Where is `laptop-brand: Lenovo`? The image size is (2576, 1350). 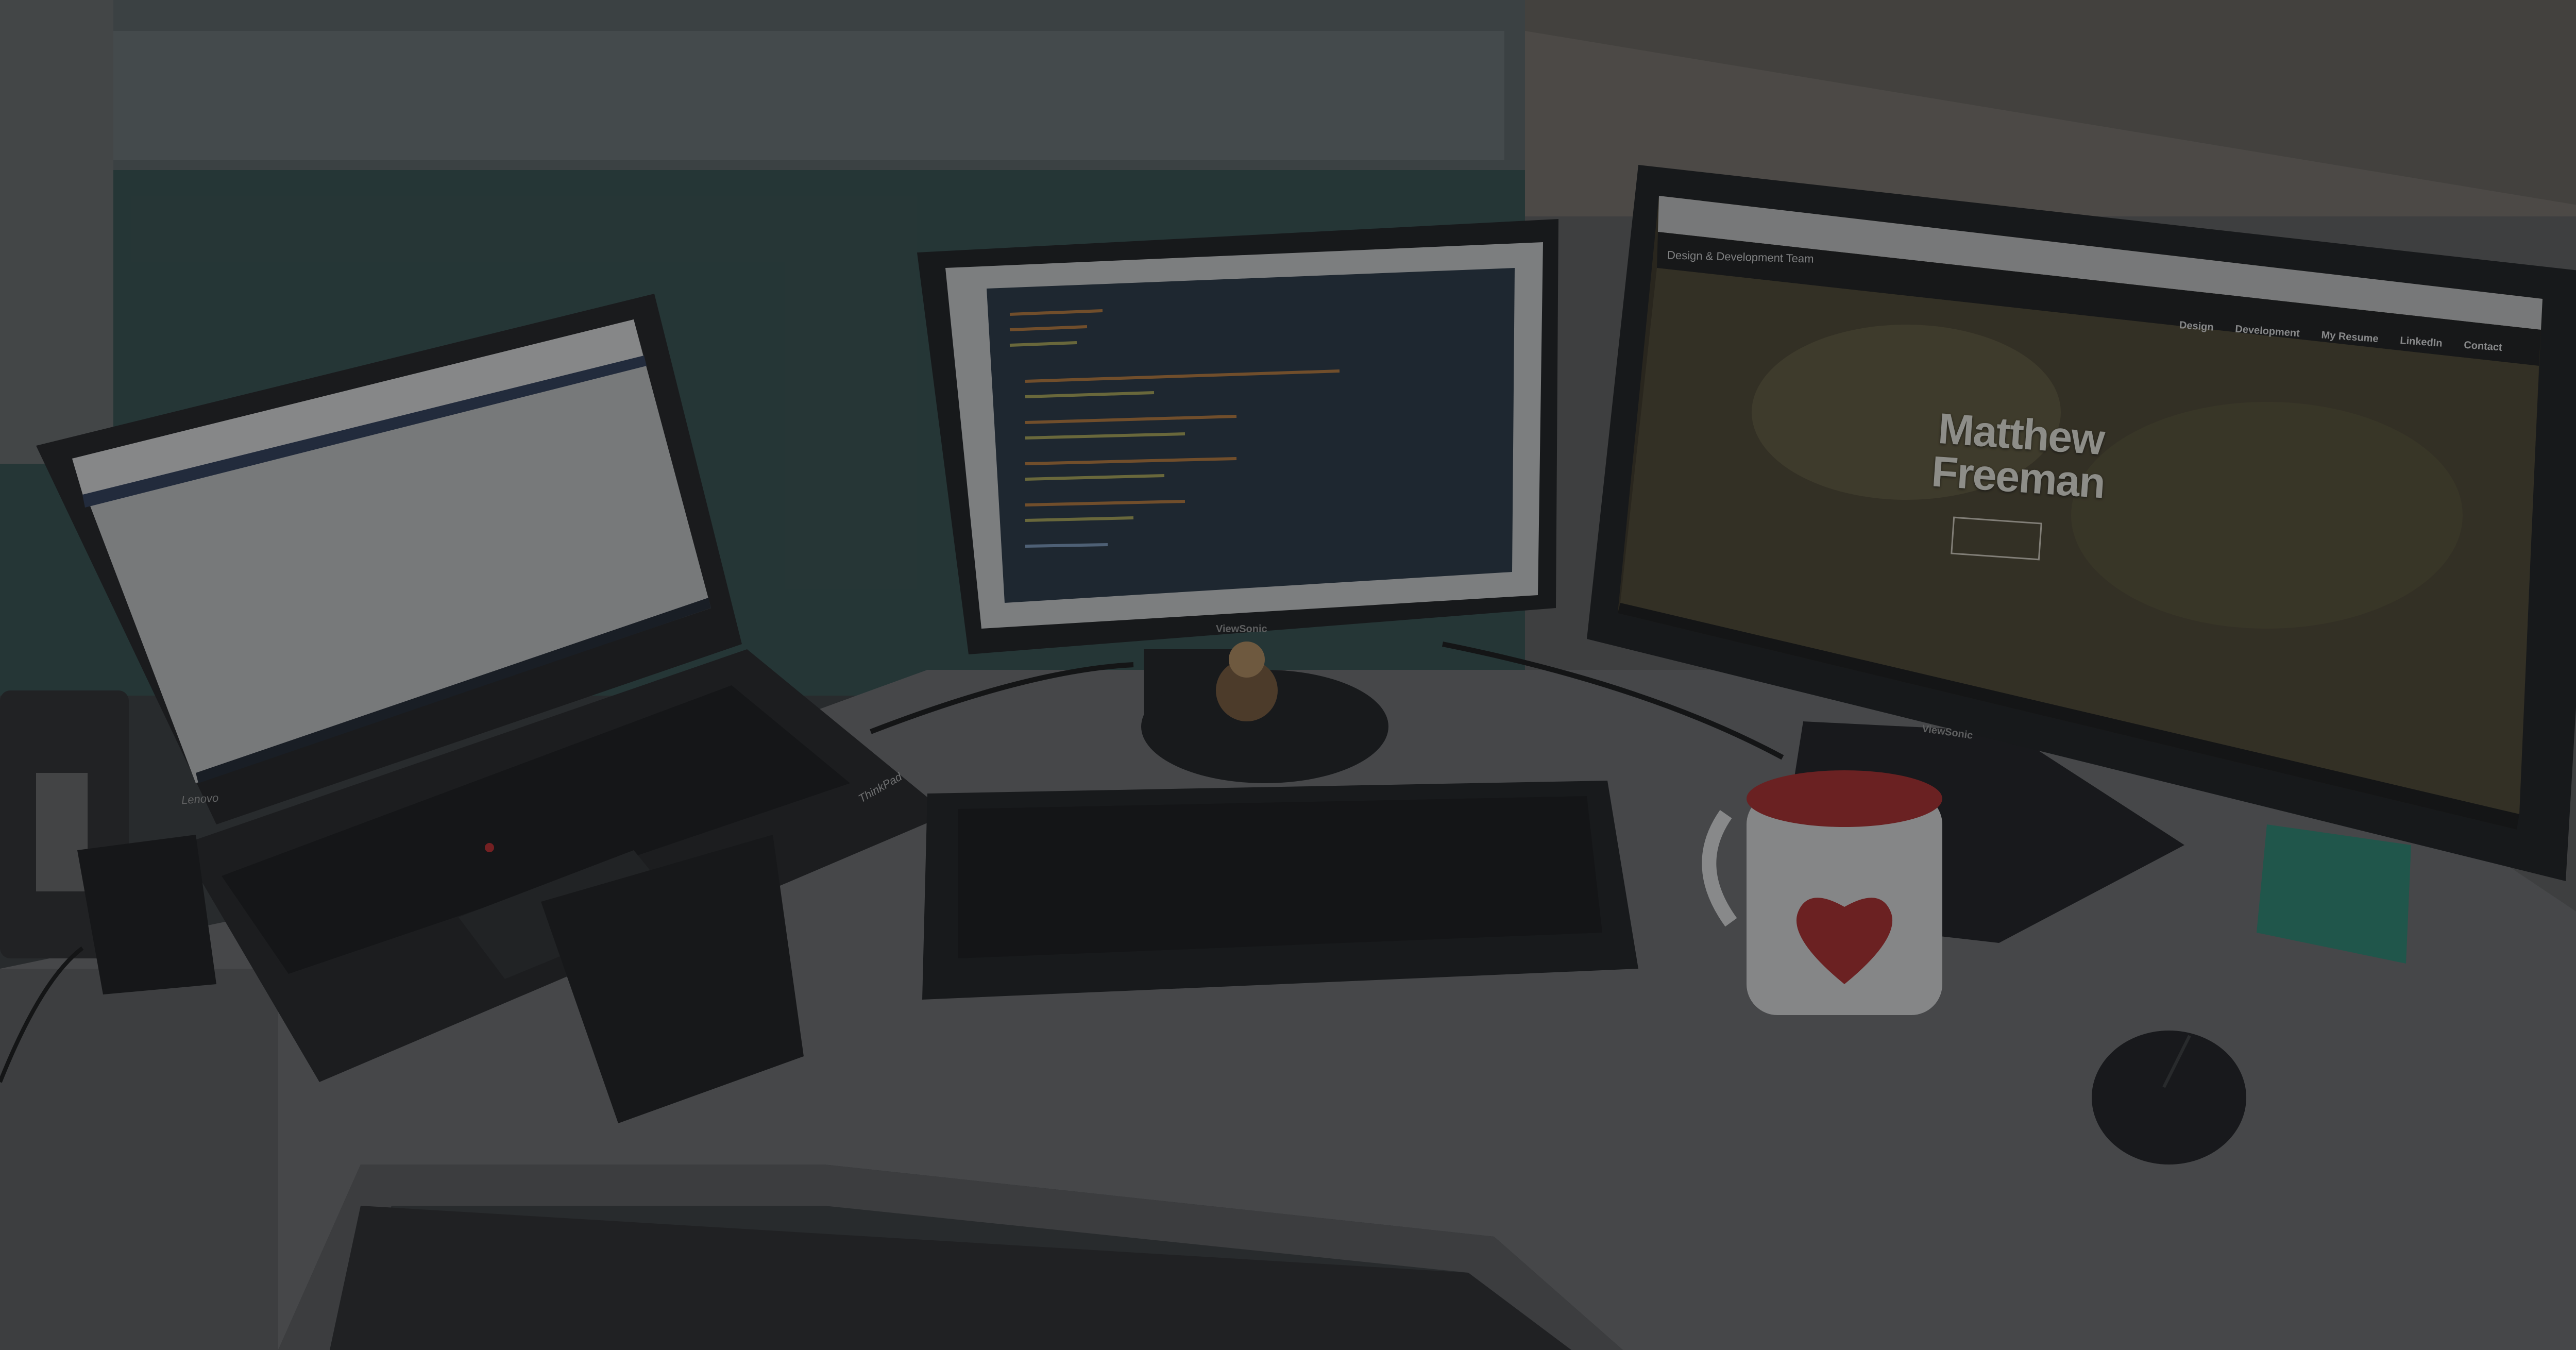 laptop-brand: Lenovo is located at coordinates (200, 799).